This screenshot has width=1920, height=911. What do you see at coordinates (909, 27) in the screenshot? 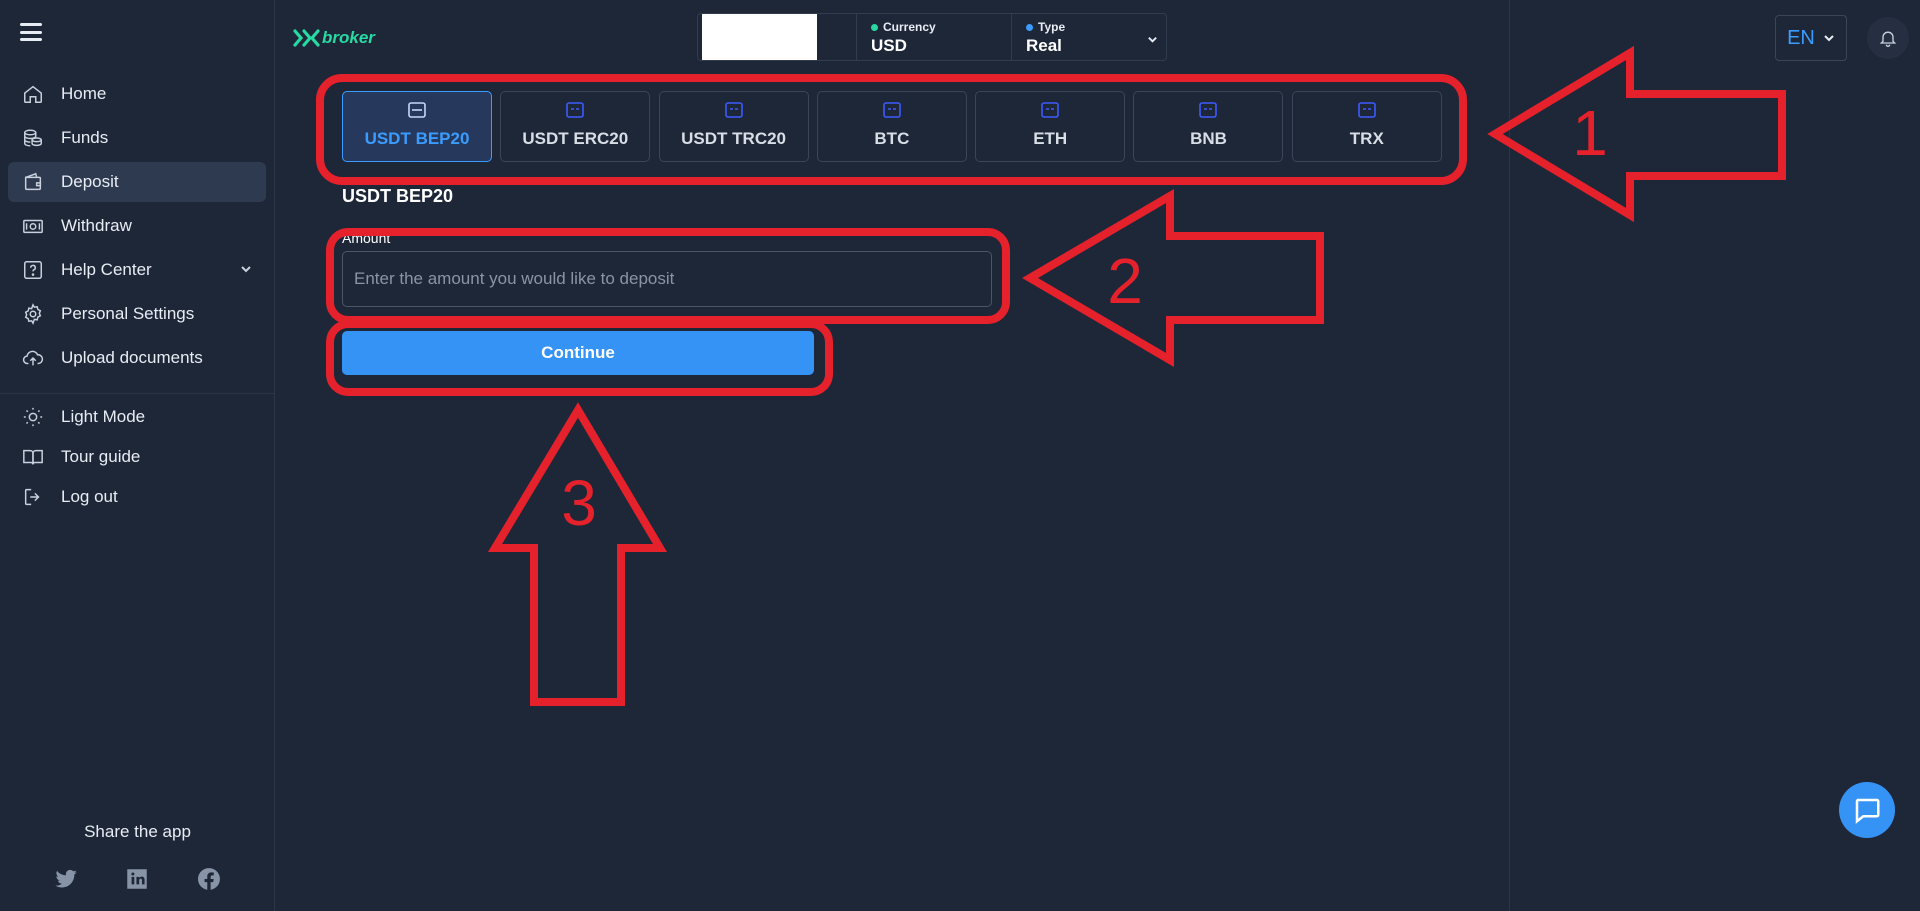
I see `currency-label: Currency` at bounding box center [909, 27].